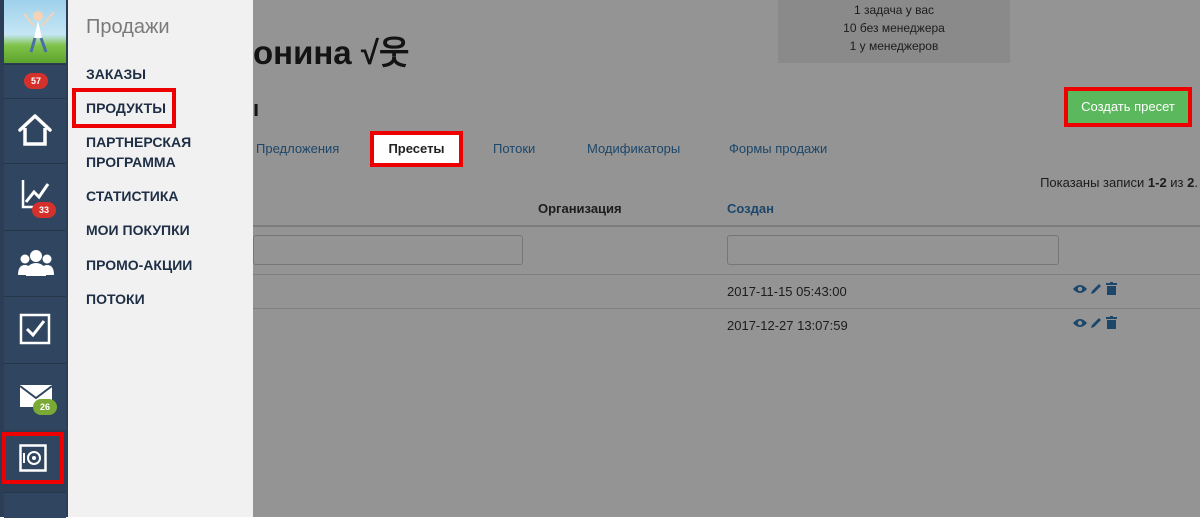 This screenshot has height=518, width=1200. Describe the element at coordinates (514, 148) in the screenshot. I see `tab-streams: Потоки` at that location.